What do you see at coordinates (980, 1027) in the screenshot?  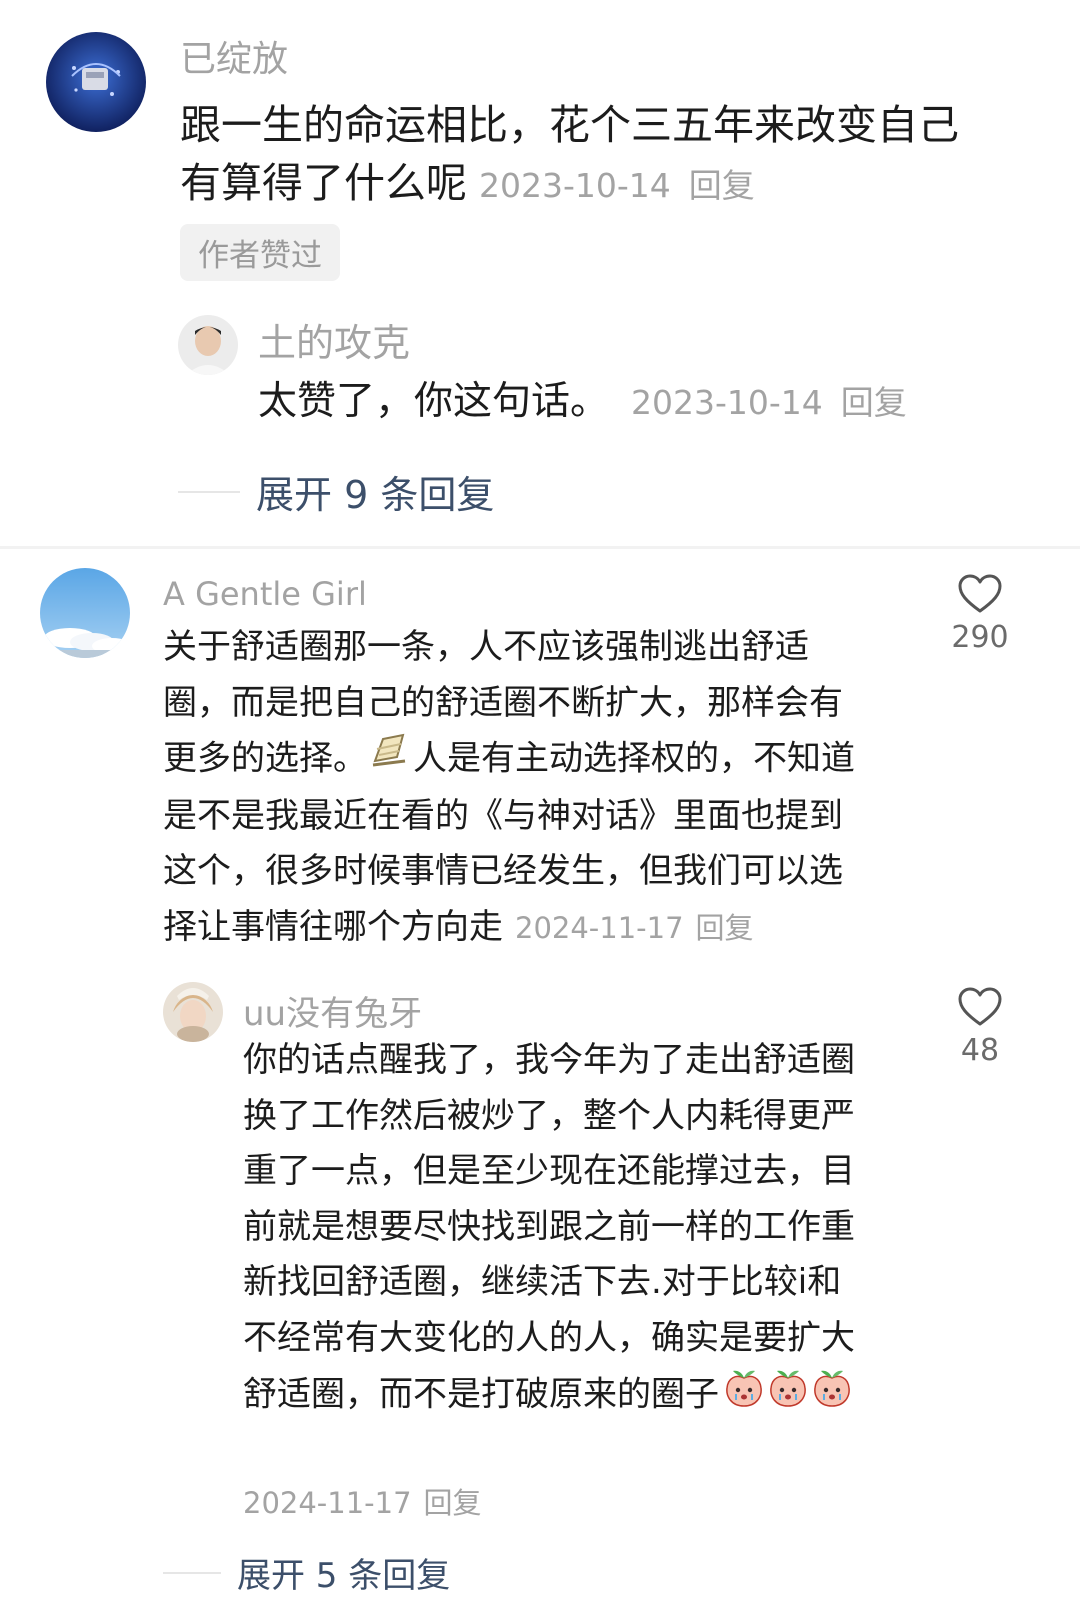 I see `like-button: 48` at bounding box center [980, 1027].